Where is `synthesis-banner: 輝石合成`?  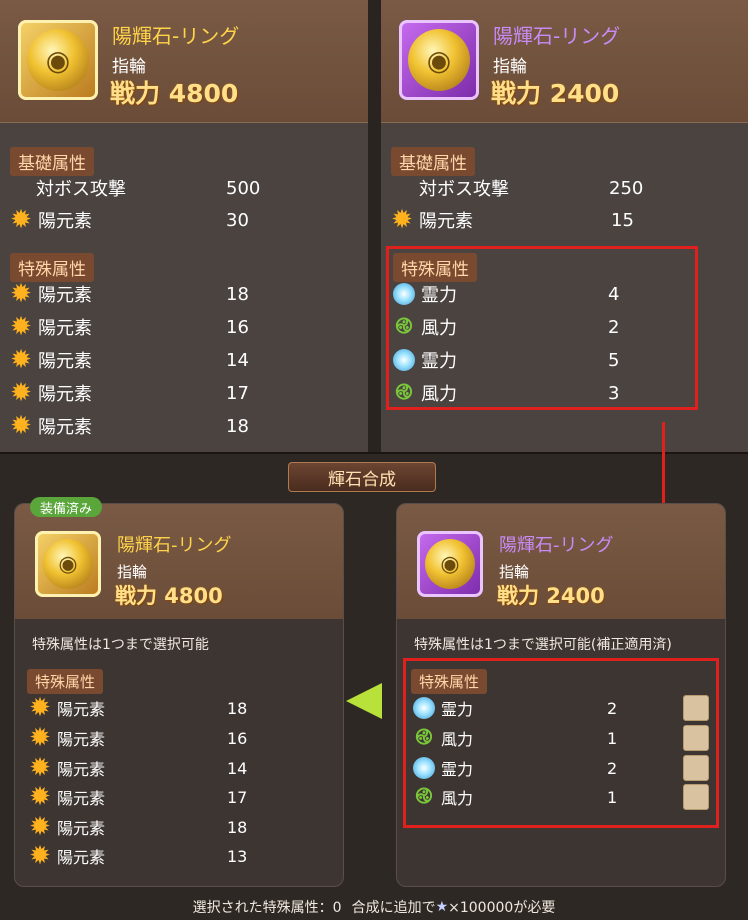
synthesis-banner: 輝石合成 is located at coordinates (362, 477).